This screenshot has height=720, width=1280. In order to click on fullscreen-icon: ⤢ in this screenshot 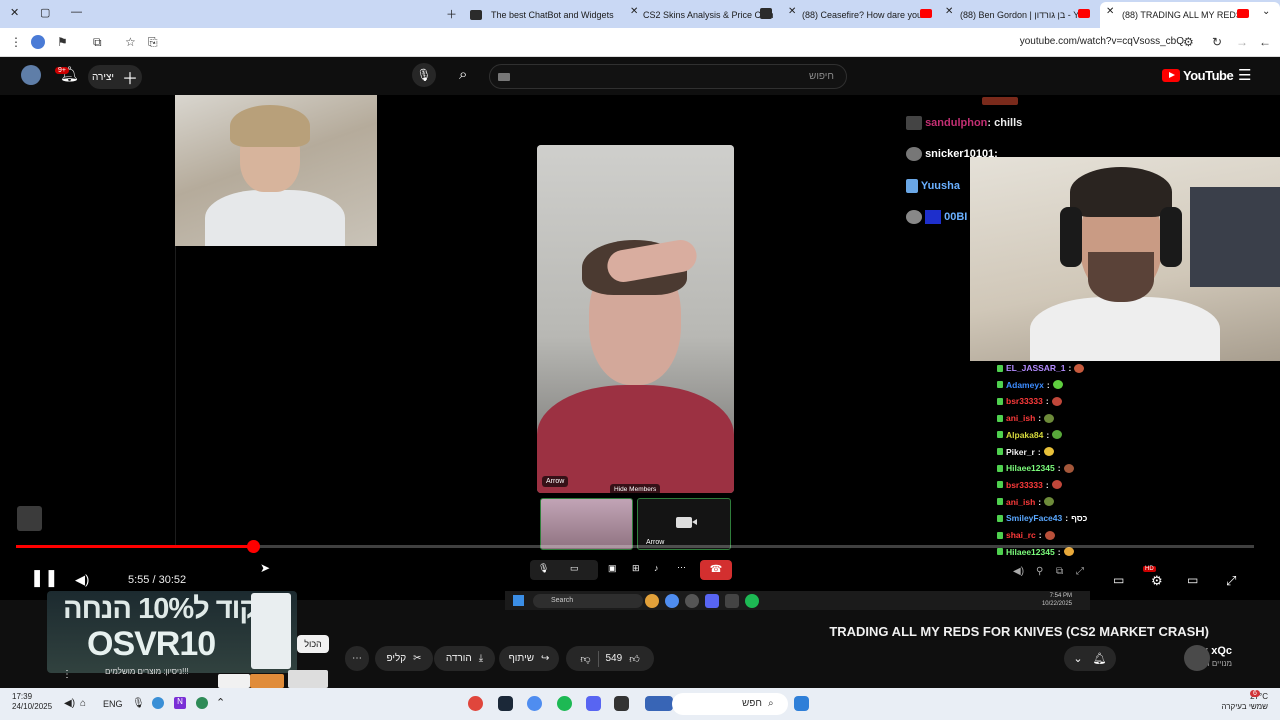, I will do `click(1231, 581)`.